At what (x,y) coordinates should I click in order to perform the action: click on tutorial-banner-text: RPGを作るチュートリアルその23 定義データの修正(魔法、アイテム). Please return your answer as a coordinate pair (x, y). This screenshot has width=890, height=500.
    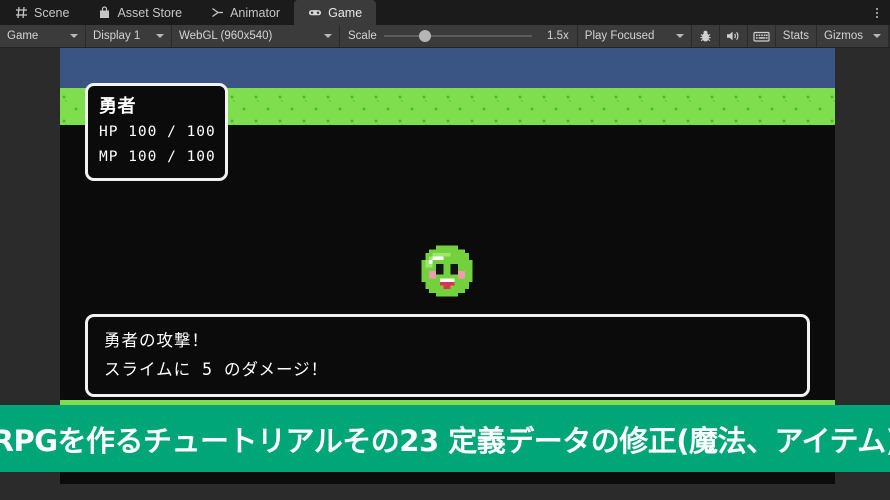
    Looking at the image, I should click on (445, 440).